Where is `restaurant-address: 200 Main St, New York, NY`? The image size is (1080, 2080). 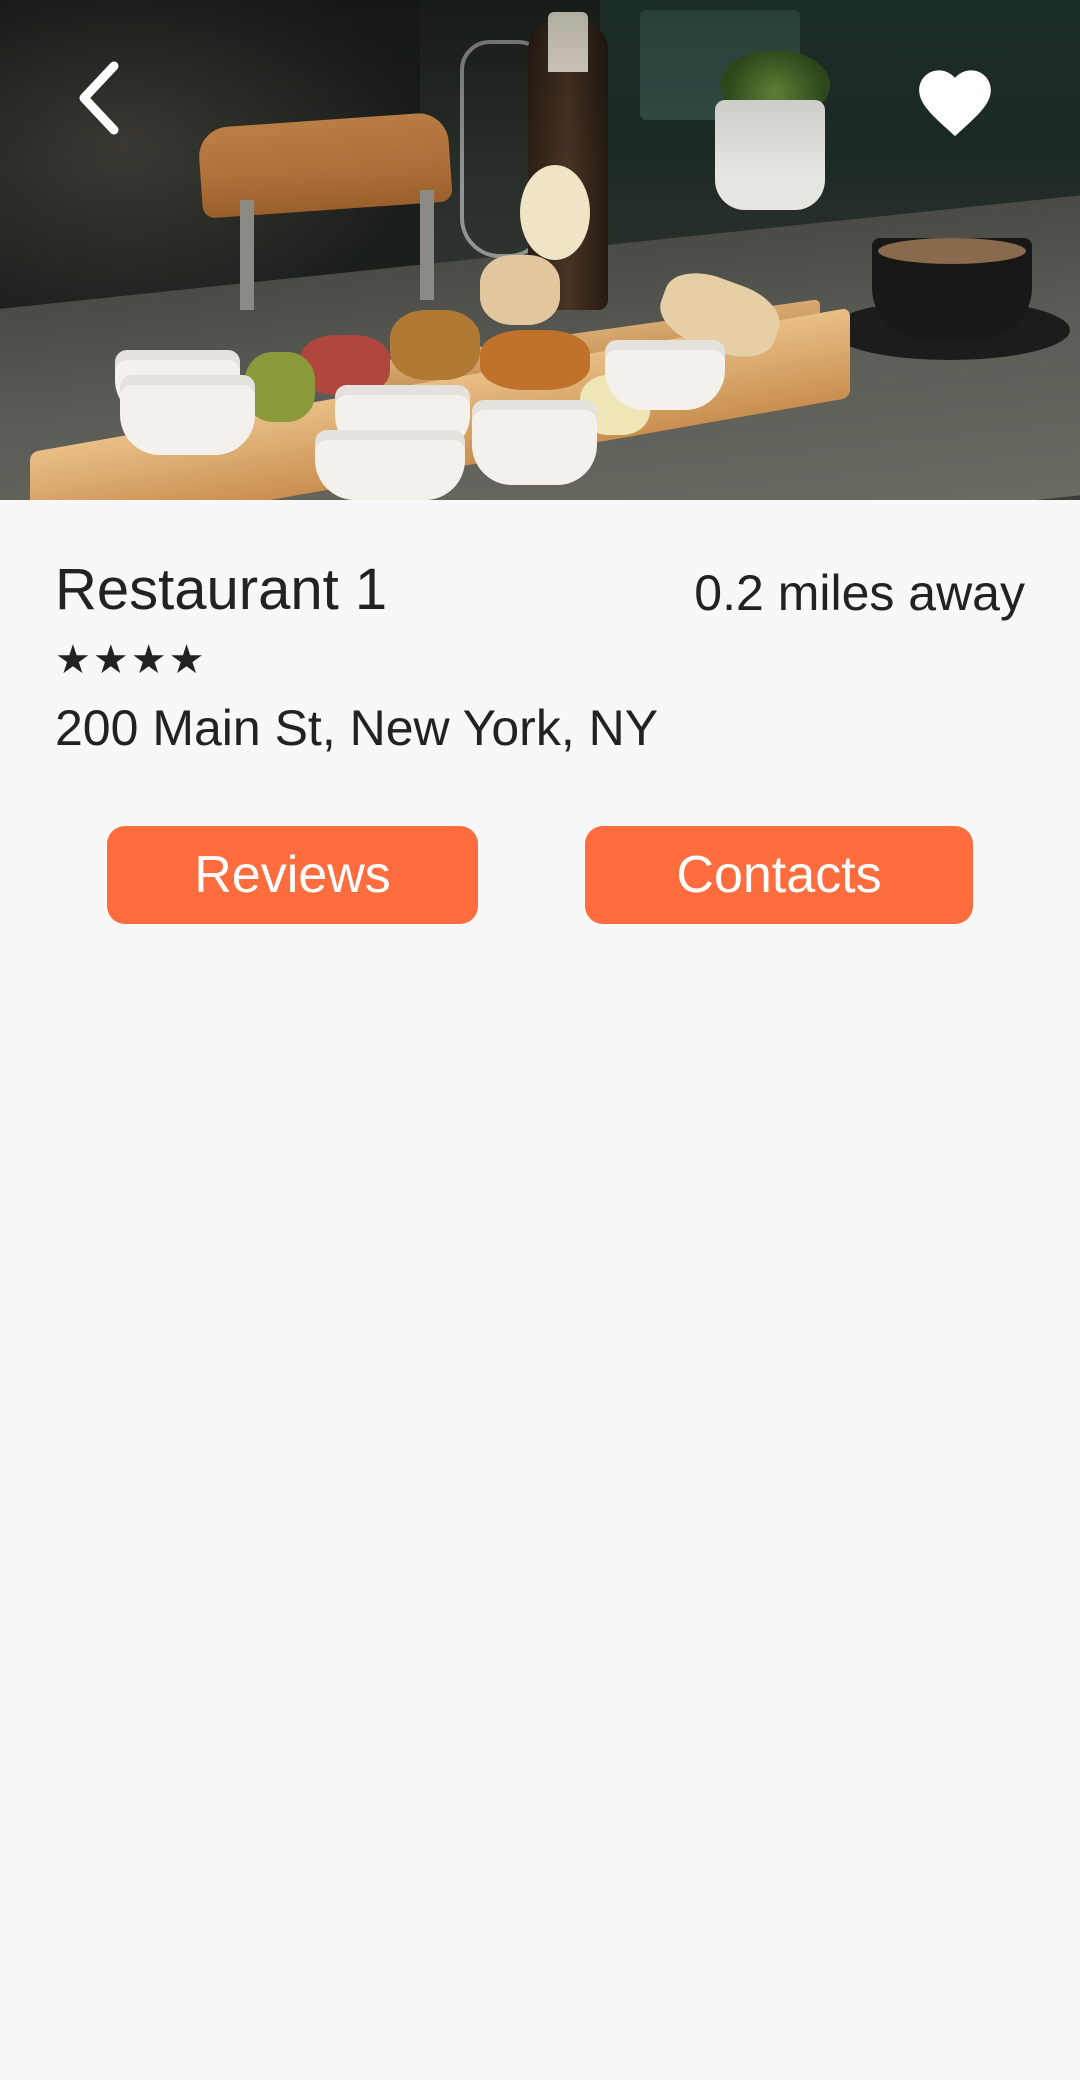 restaurant-address: 200 Main St, New York, NY is located at coordinates (357, 728).